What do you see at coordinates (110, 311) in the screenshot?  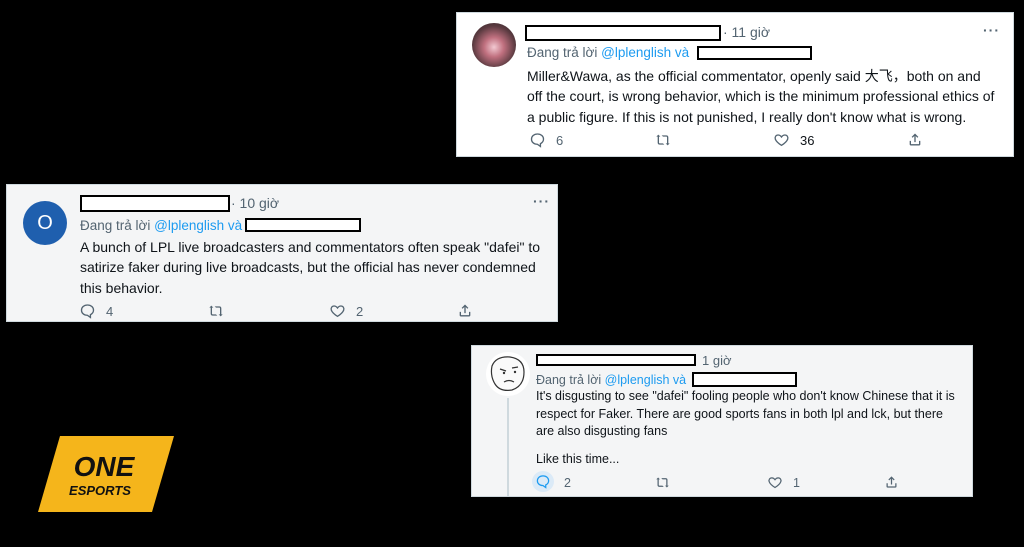 I see `reply-count: 4` at bounding box center [110, 311].